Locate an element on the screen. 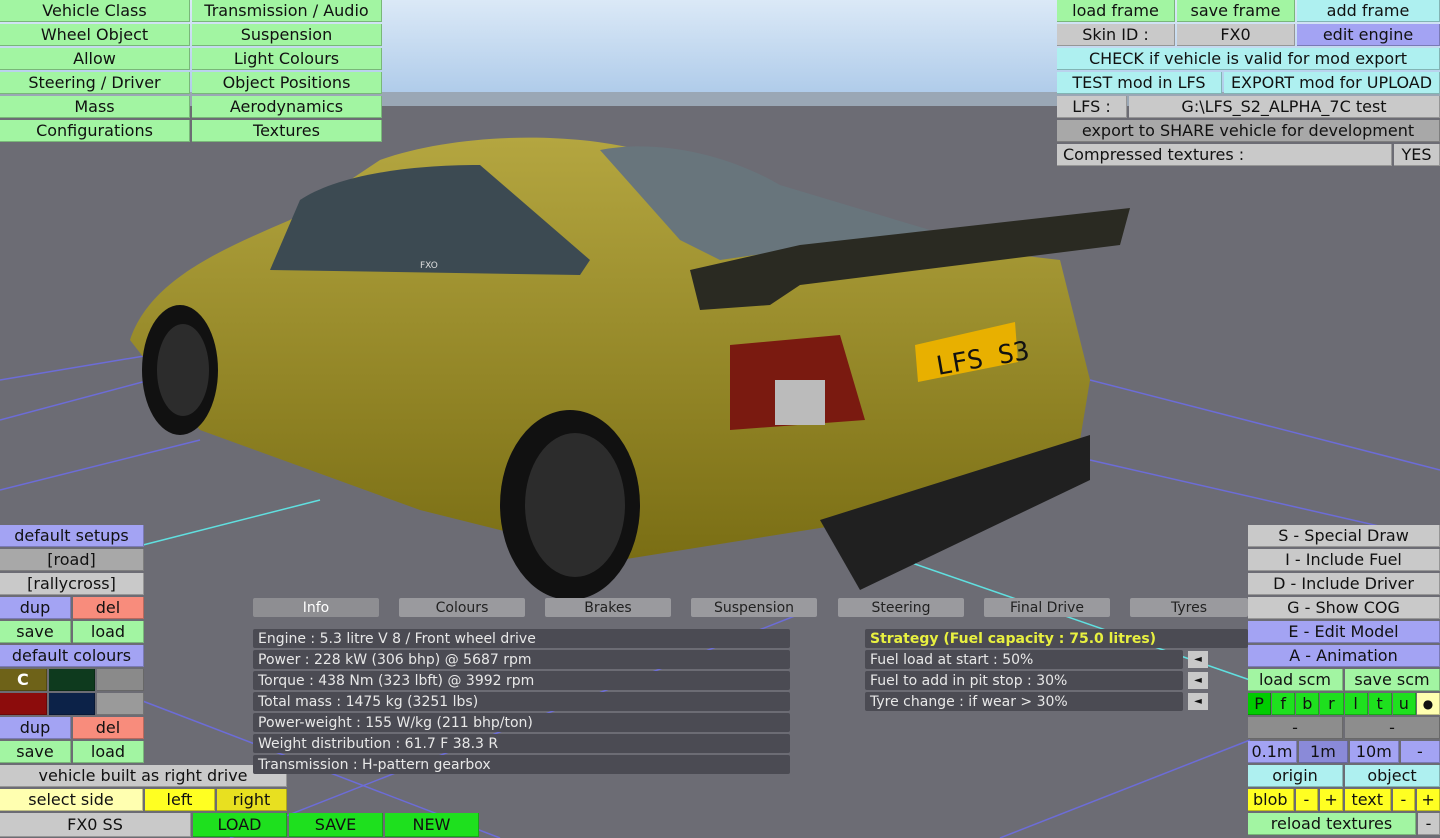  view-r-button: r is located at coordinates (1332, 704).